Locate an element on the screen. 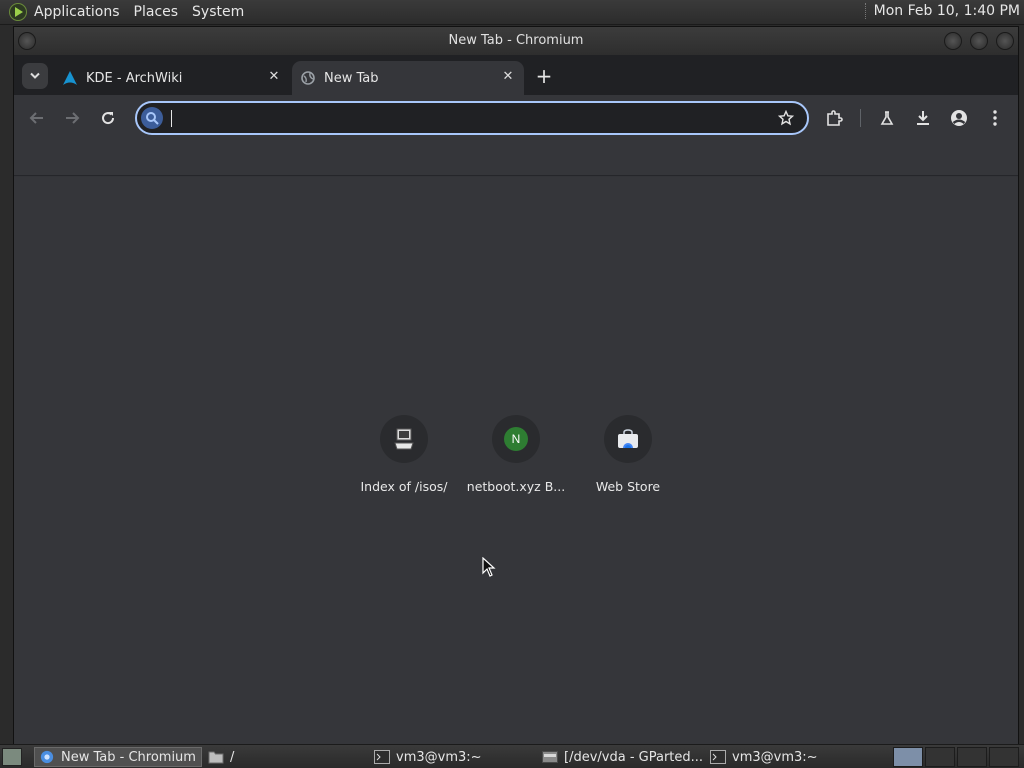 The height and width of the screenshot is (768, 1024). toolbar-divider is located at coordinates (860, 118).